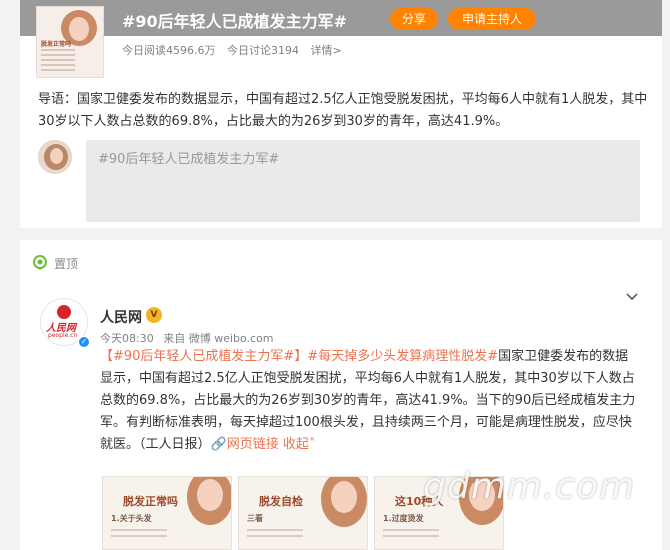  What do you see at coordinates (79, 29) in the screenshot?
I see `cover-face` at bounding box center [79, 29].